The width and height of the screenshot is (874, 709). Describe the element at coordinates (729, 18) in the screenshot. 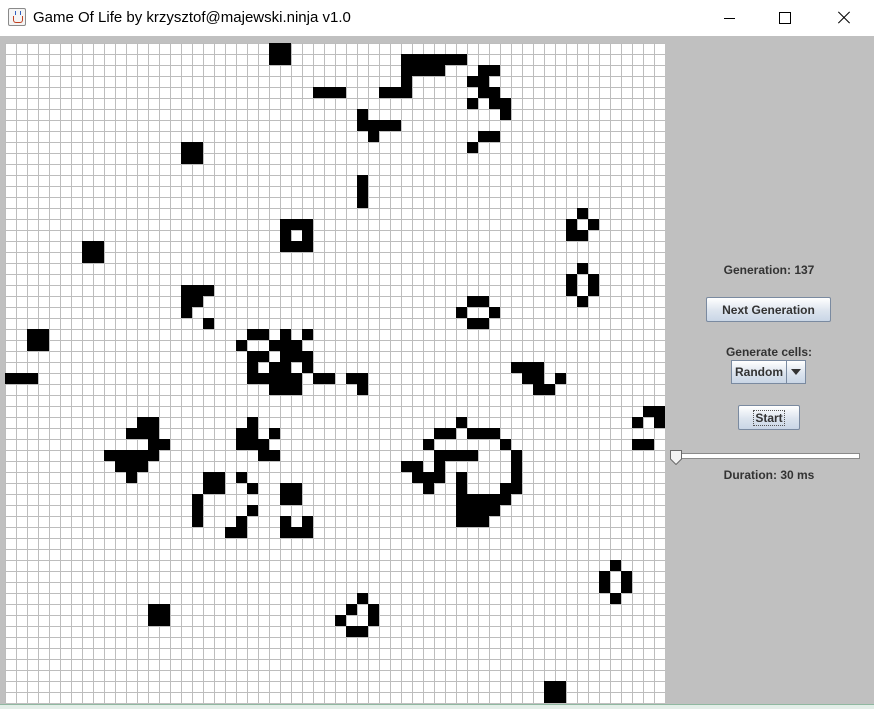

I see `minimize-button` at that location.